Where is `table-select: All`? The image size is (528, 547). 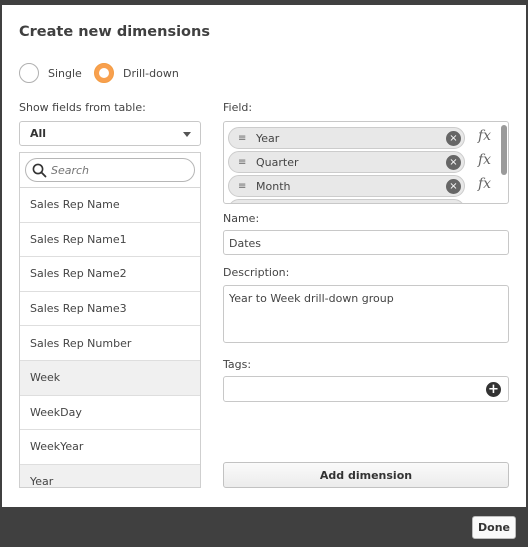
table-select: All is located at coordinates (110, 133).